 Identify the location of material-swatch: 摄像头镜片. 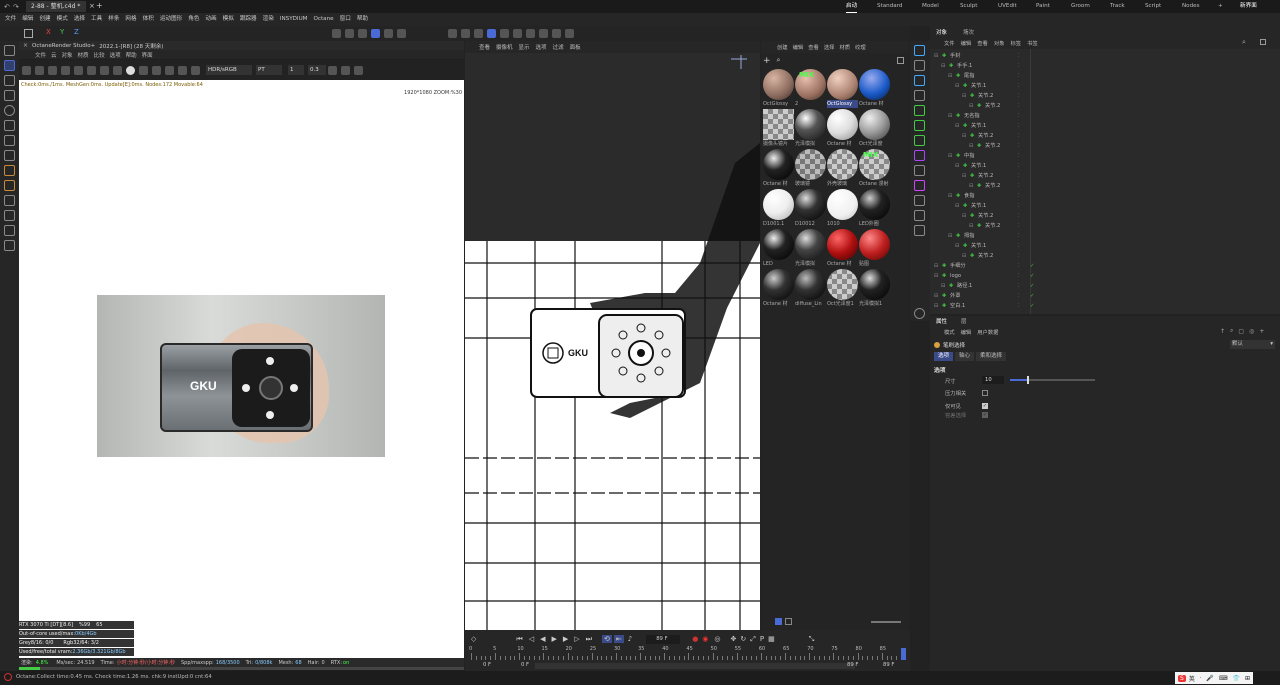
(778, 128).